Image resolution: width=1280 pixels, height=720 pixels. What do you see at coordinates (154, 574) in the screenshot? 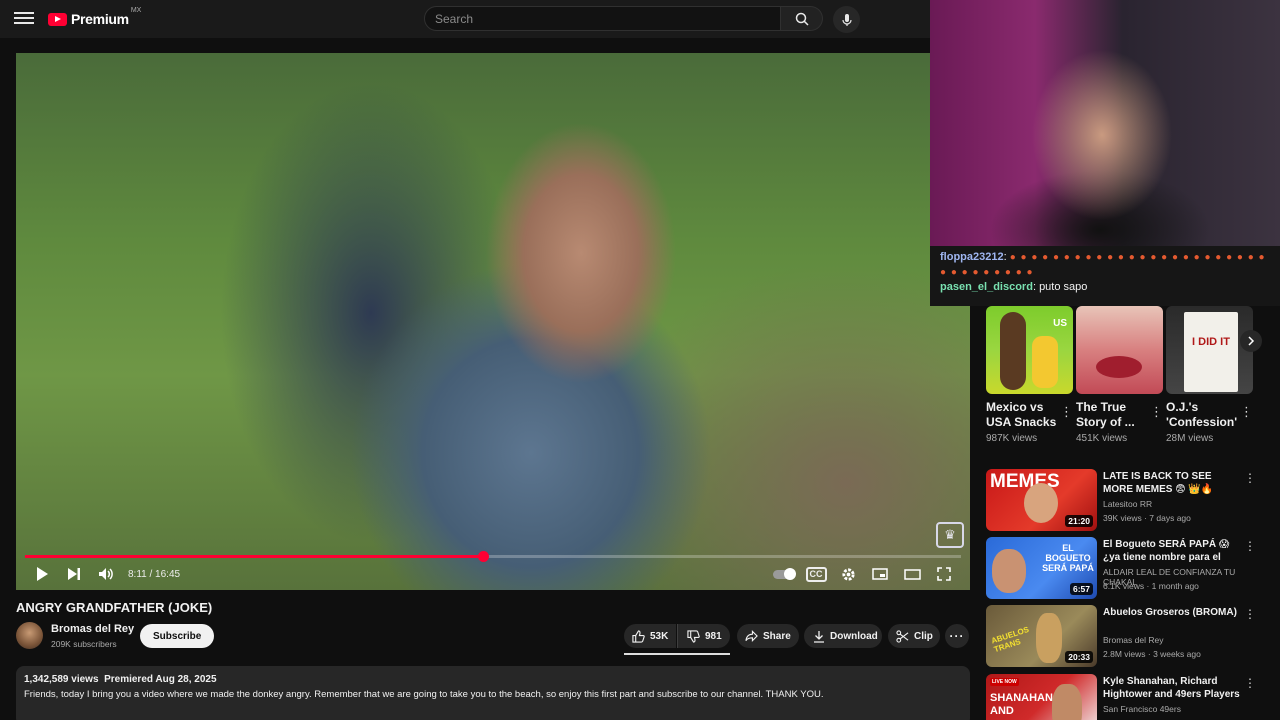
I see `time-display: 8:11 / 16:45` at bounding box center [154, 574].